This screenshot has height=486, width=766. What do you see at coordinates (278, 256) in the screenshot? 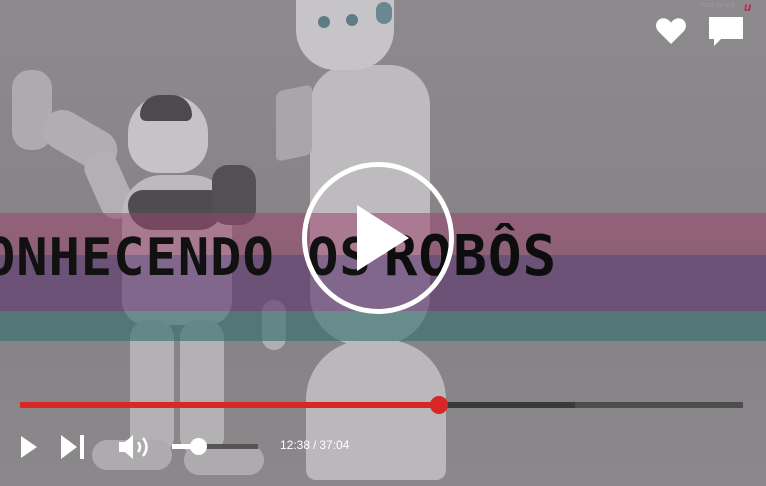
I see `video-headline: ONHECENDO OS ROBÔS` at bounding box center [278, 256].